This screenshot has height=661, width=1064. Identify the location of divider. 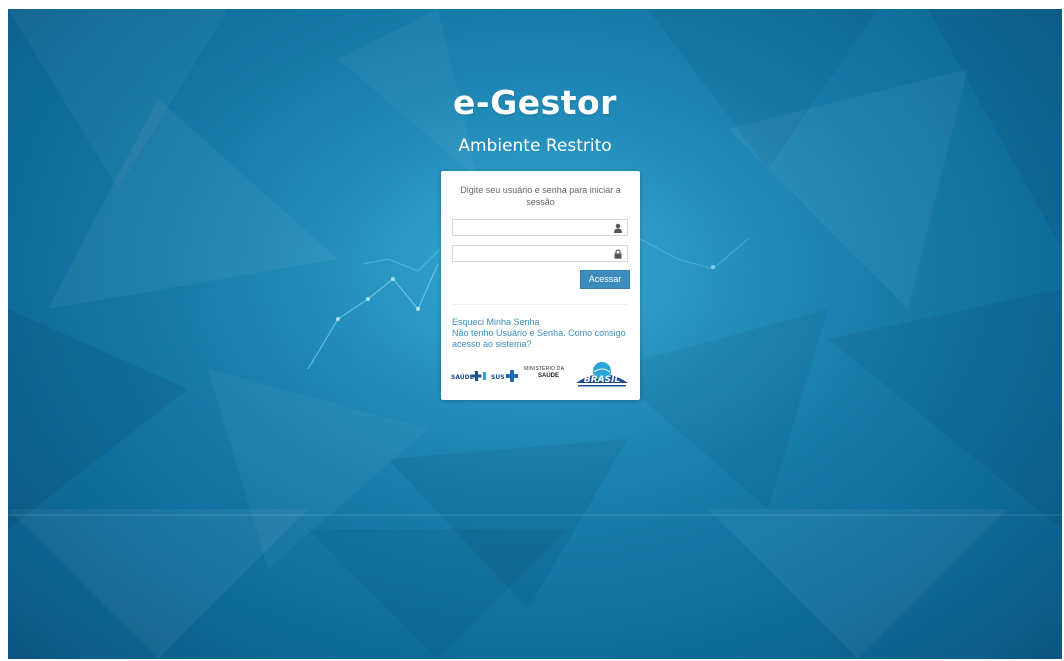
(540, 304).